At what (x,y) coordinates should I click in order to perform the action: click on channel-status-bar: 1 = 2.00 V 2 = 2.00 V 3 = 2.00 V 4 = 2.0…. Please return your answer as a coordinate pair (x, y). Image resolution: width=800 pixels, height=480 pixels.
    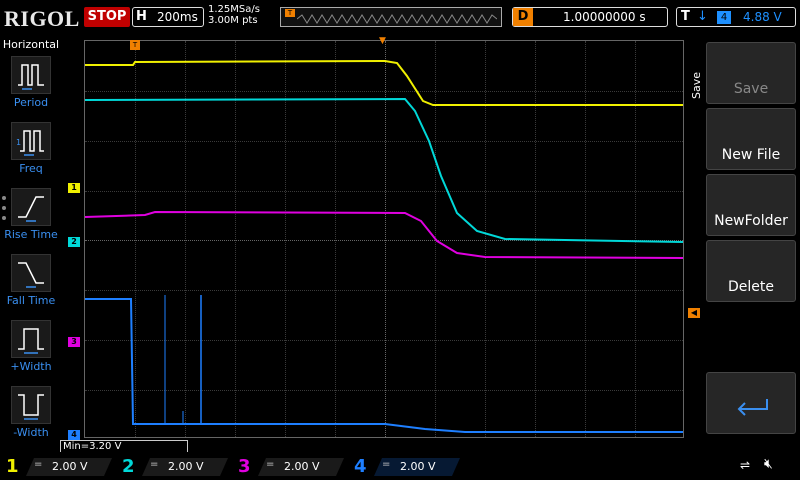
    Looking at the image, I should click on (400, 466).